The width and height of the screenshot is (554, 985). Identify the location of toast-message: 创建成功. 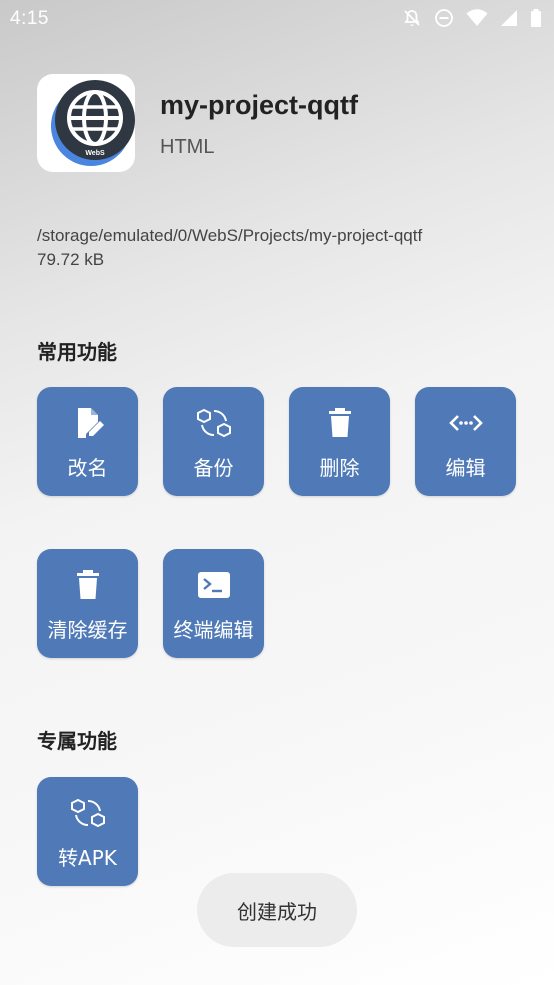
(277, 910).